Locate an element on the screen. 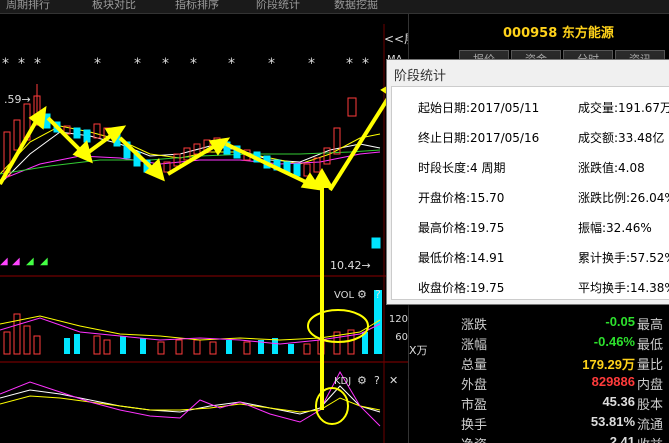  stat-high-price: 最高价格:19.75 is located at coordinates (461, 228).